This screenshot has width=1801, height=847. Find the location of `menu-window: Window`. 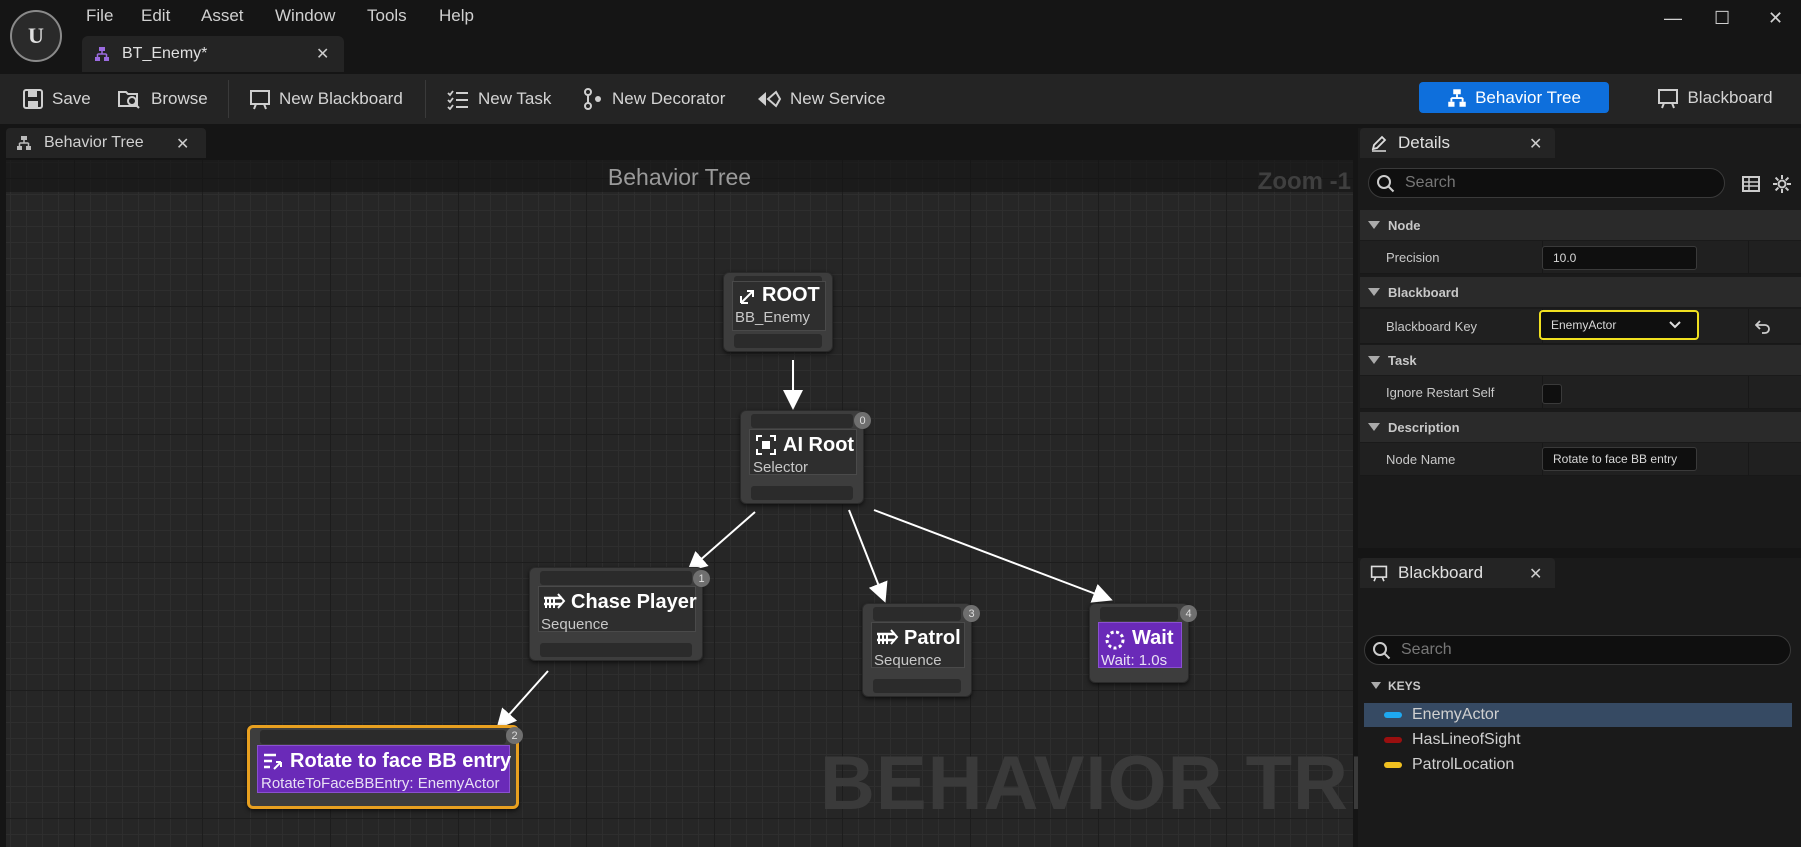

menu-window: Window is located at coordinates (305, 16).